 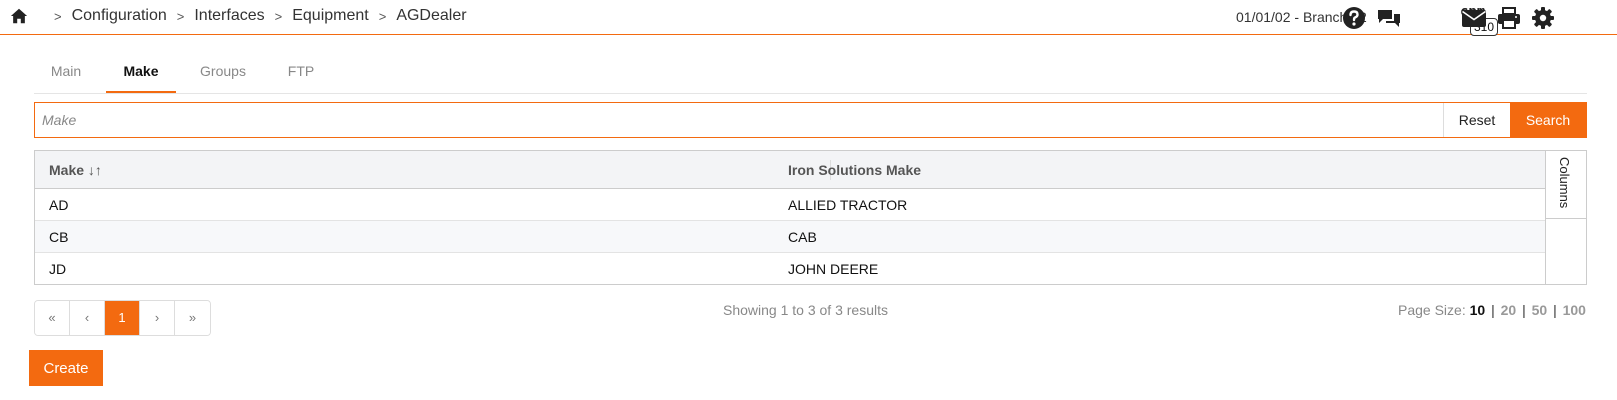 What do you see at coordinates (58, 269) in the screenshot?
I see `cell-make: JD` at bounding box center [58, 269].